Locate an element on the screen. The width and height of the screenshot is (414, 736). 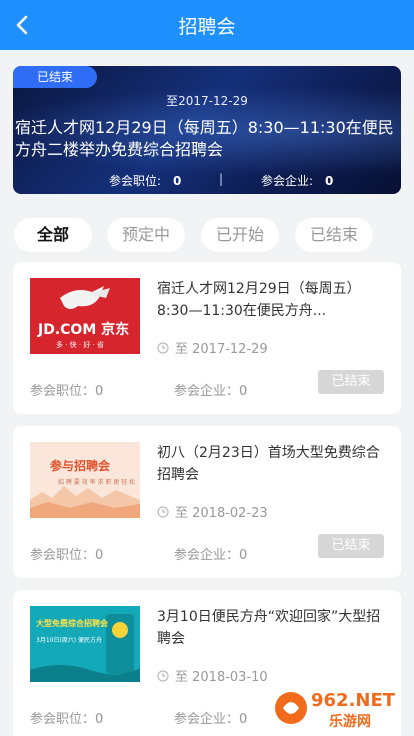
event-date: 至 2018-03-10 is located at coordinates (212, 675).